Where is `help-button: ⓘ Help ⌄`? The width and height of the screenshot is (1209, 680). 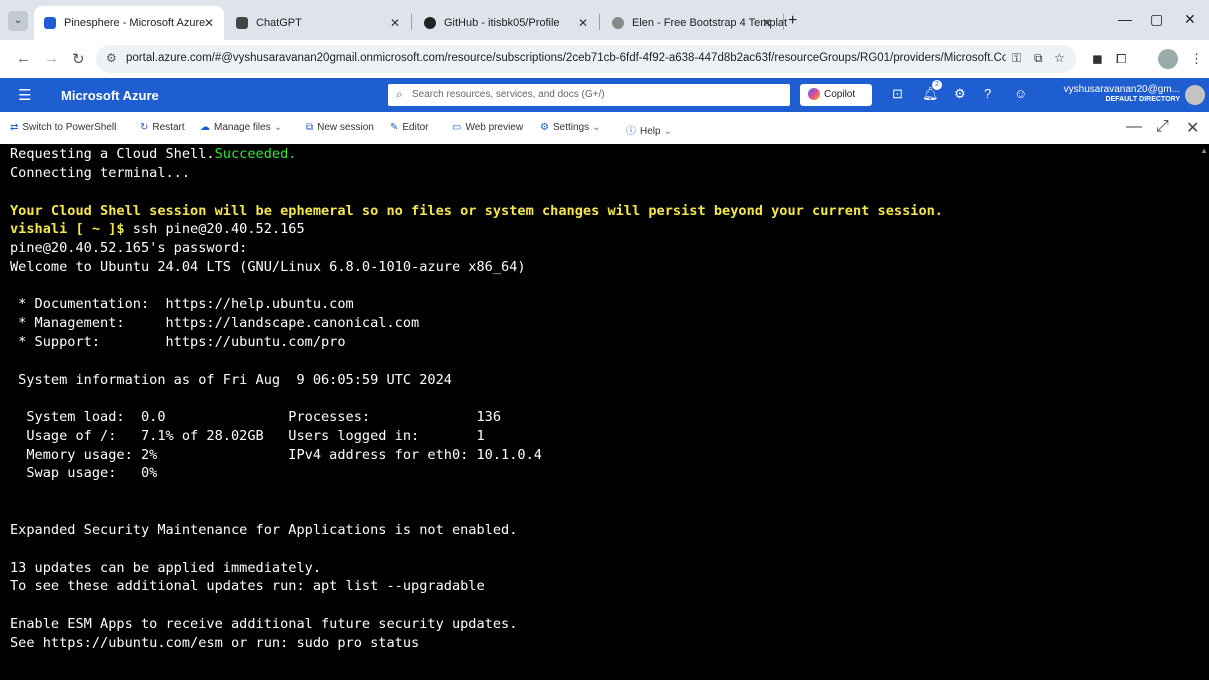 help-button: ⓘ Help ⌄ is located at coordinates (649, 129).